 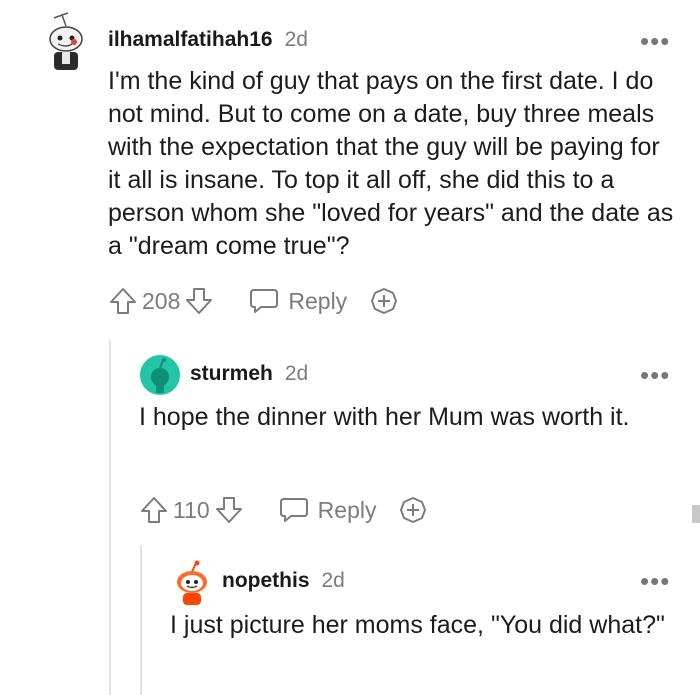 What do you see at coordinates (266, 580) in the screenshot?
I see `username: nopethis` at bounding box center [266, 580].